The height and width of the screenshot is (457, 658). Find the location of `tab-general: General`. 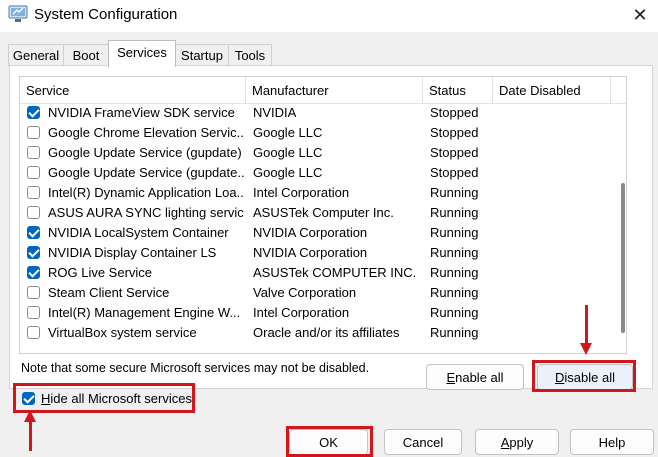

tab-general: General is located at coordinates (36, 55).